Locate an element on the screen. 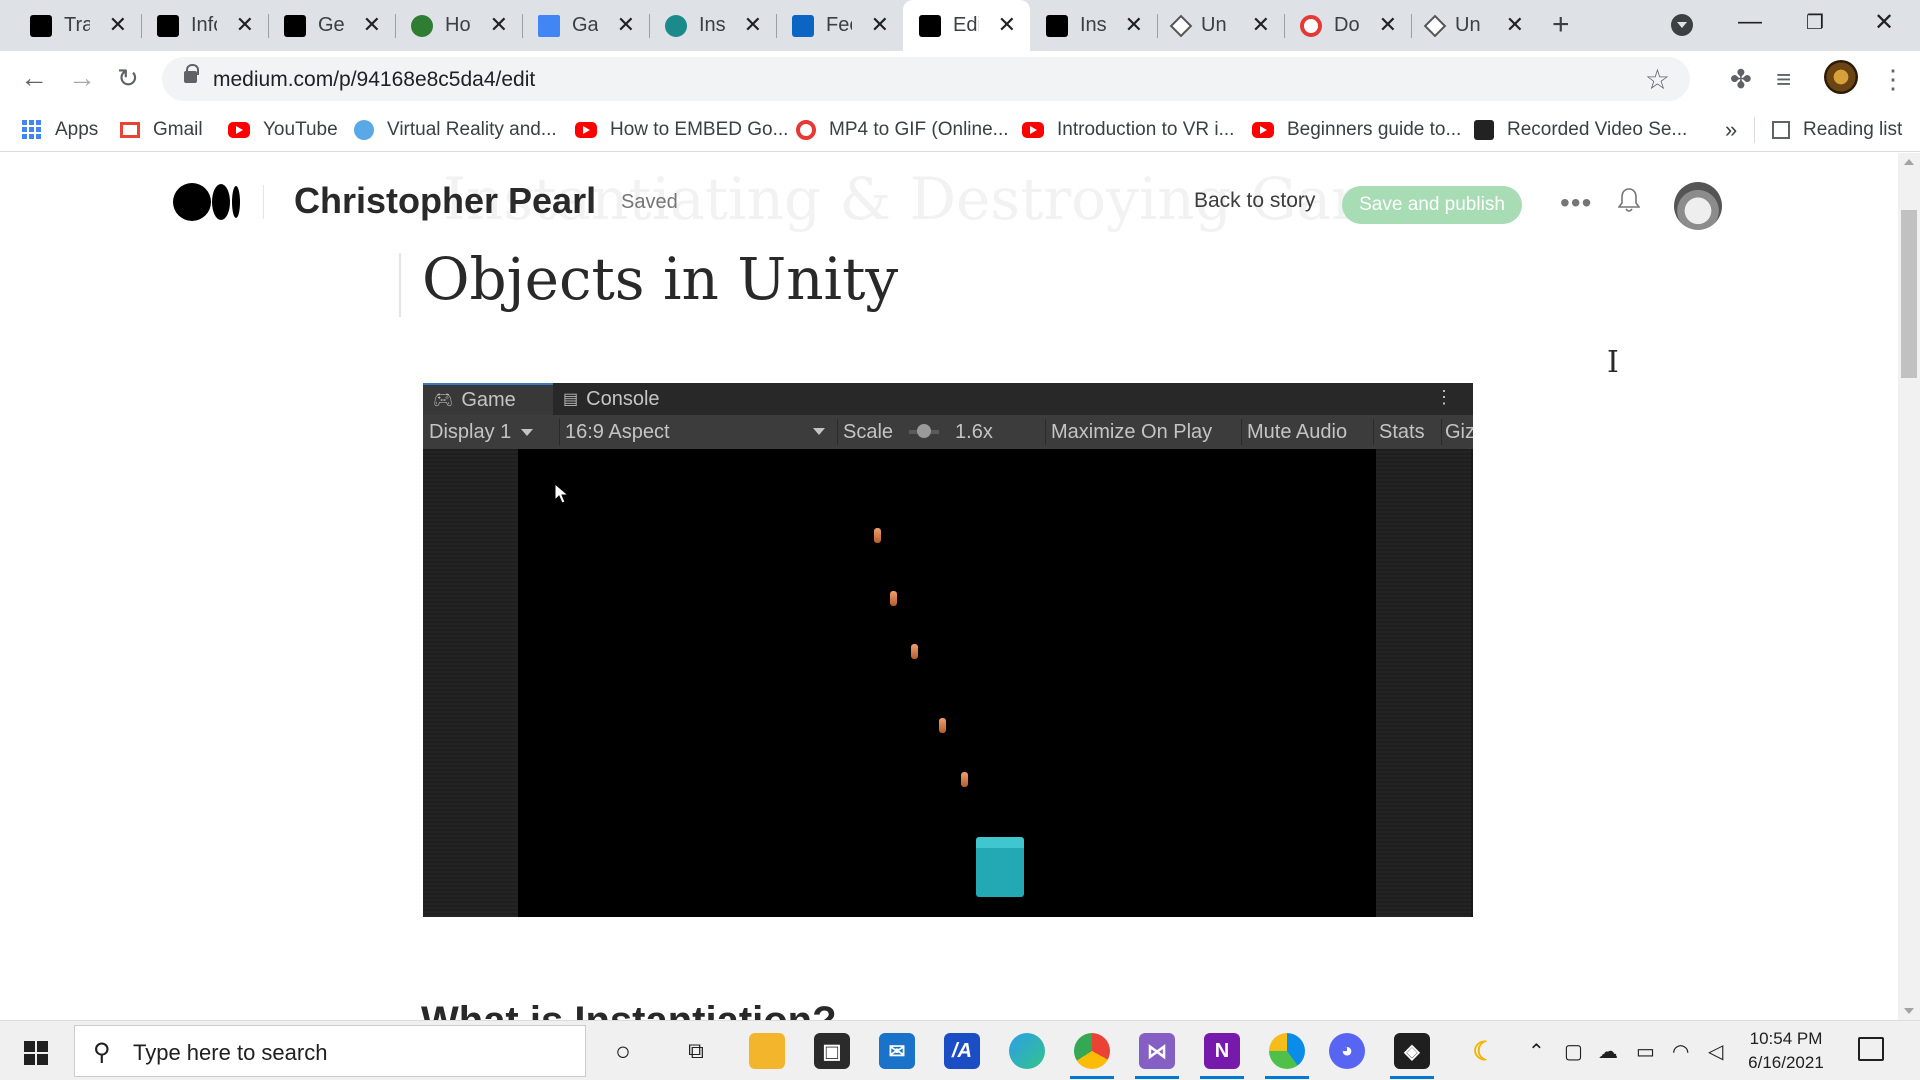 Image resolution: width=1920 pixels, height=1080 pixels. bookmark-item: YouTube is located at coordinates (283, 129).